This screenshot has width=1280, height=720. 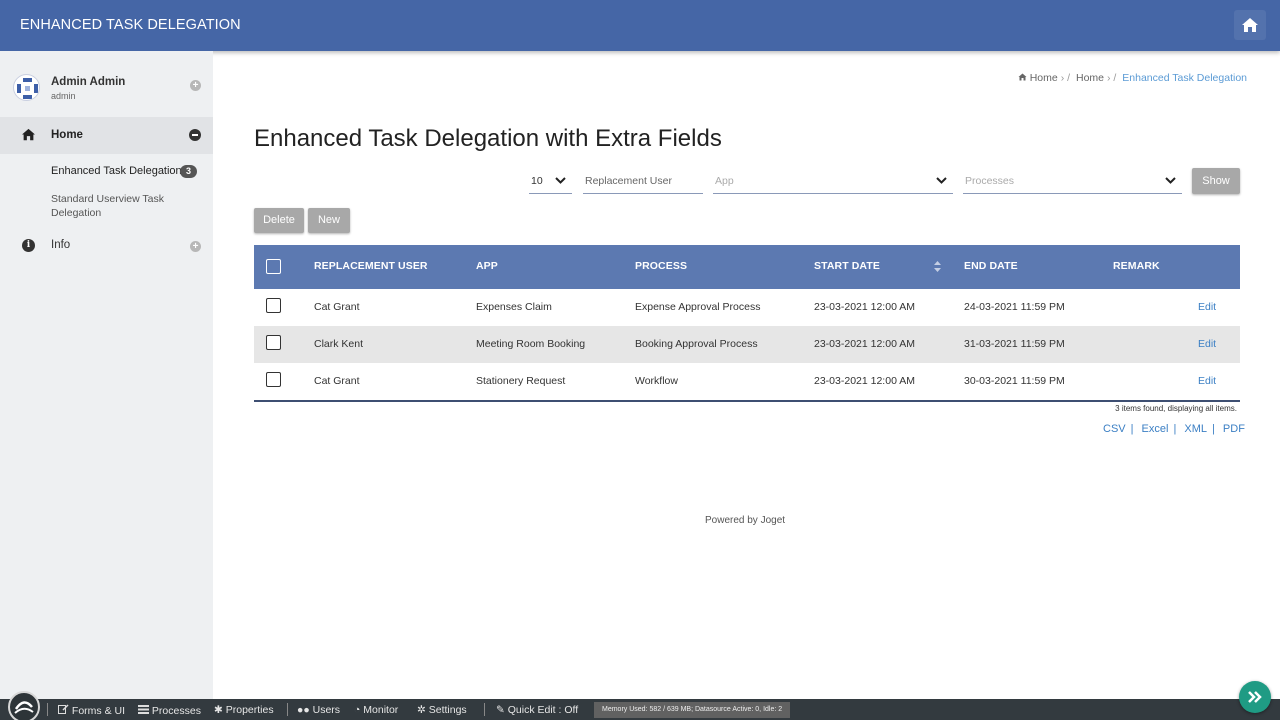 What do you see at coordinates (847, 266) in the screenshot?
I see `column-start-date: START DATE` at bounding box center [847, 266].